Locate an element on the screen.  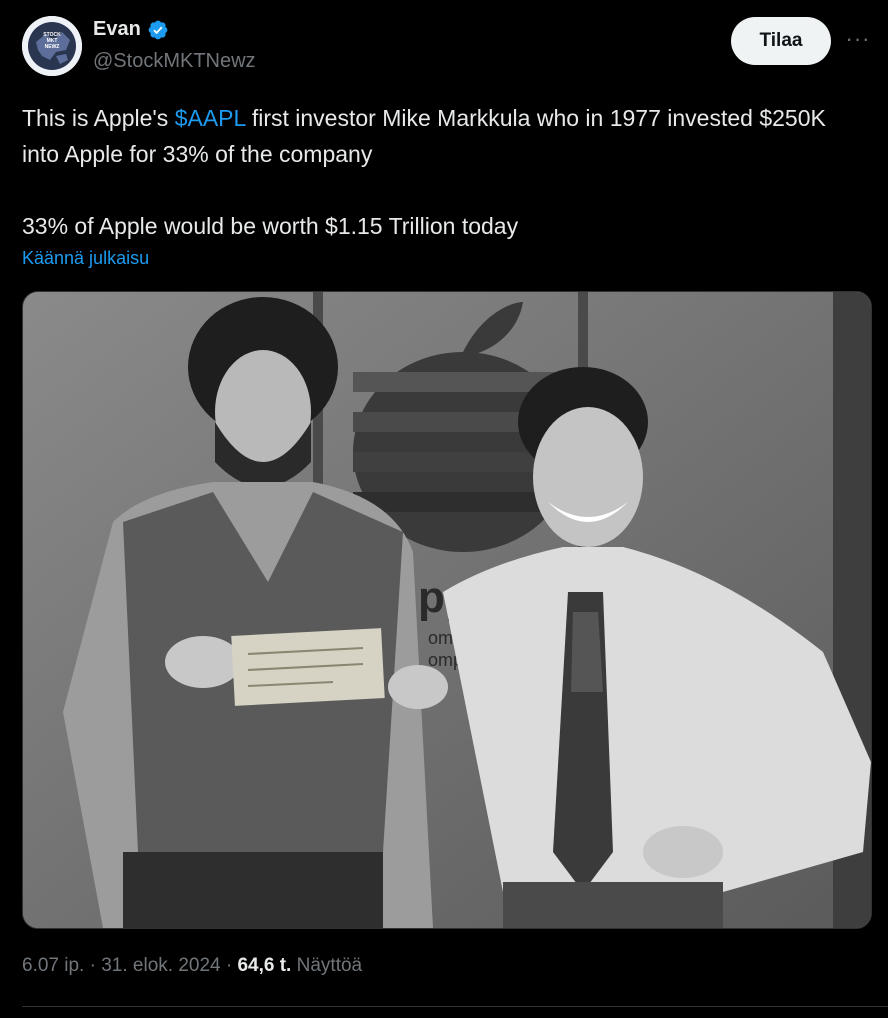
view-count: 64,6 t. is located at coordinates (264, 965).